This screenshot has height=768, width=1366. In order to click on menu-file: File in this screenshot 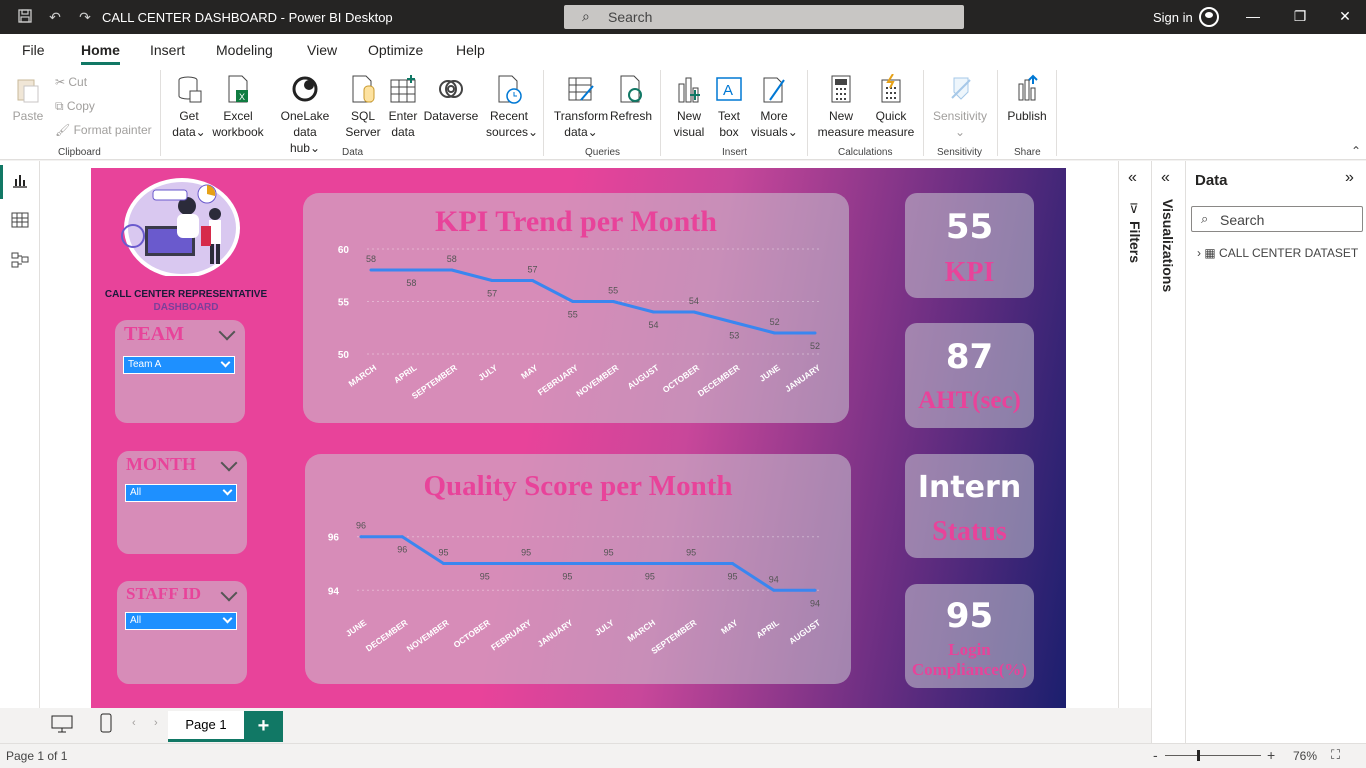, I will do `click(33, 50)`.